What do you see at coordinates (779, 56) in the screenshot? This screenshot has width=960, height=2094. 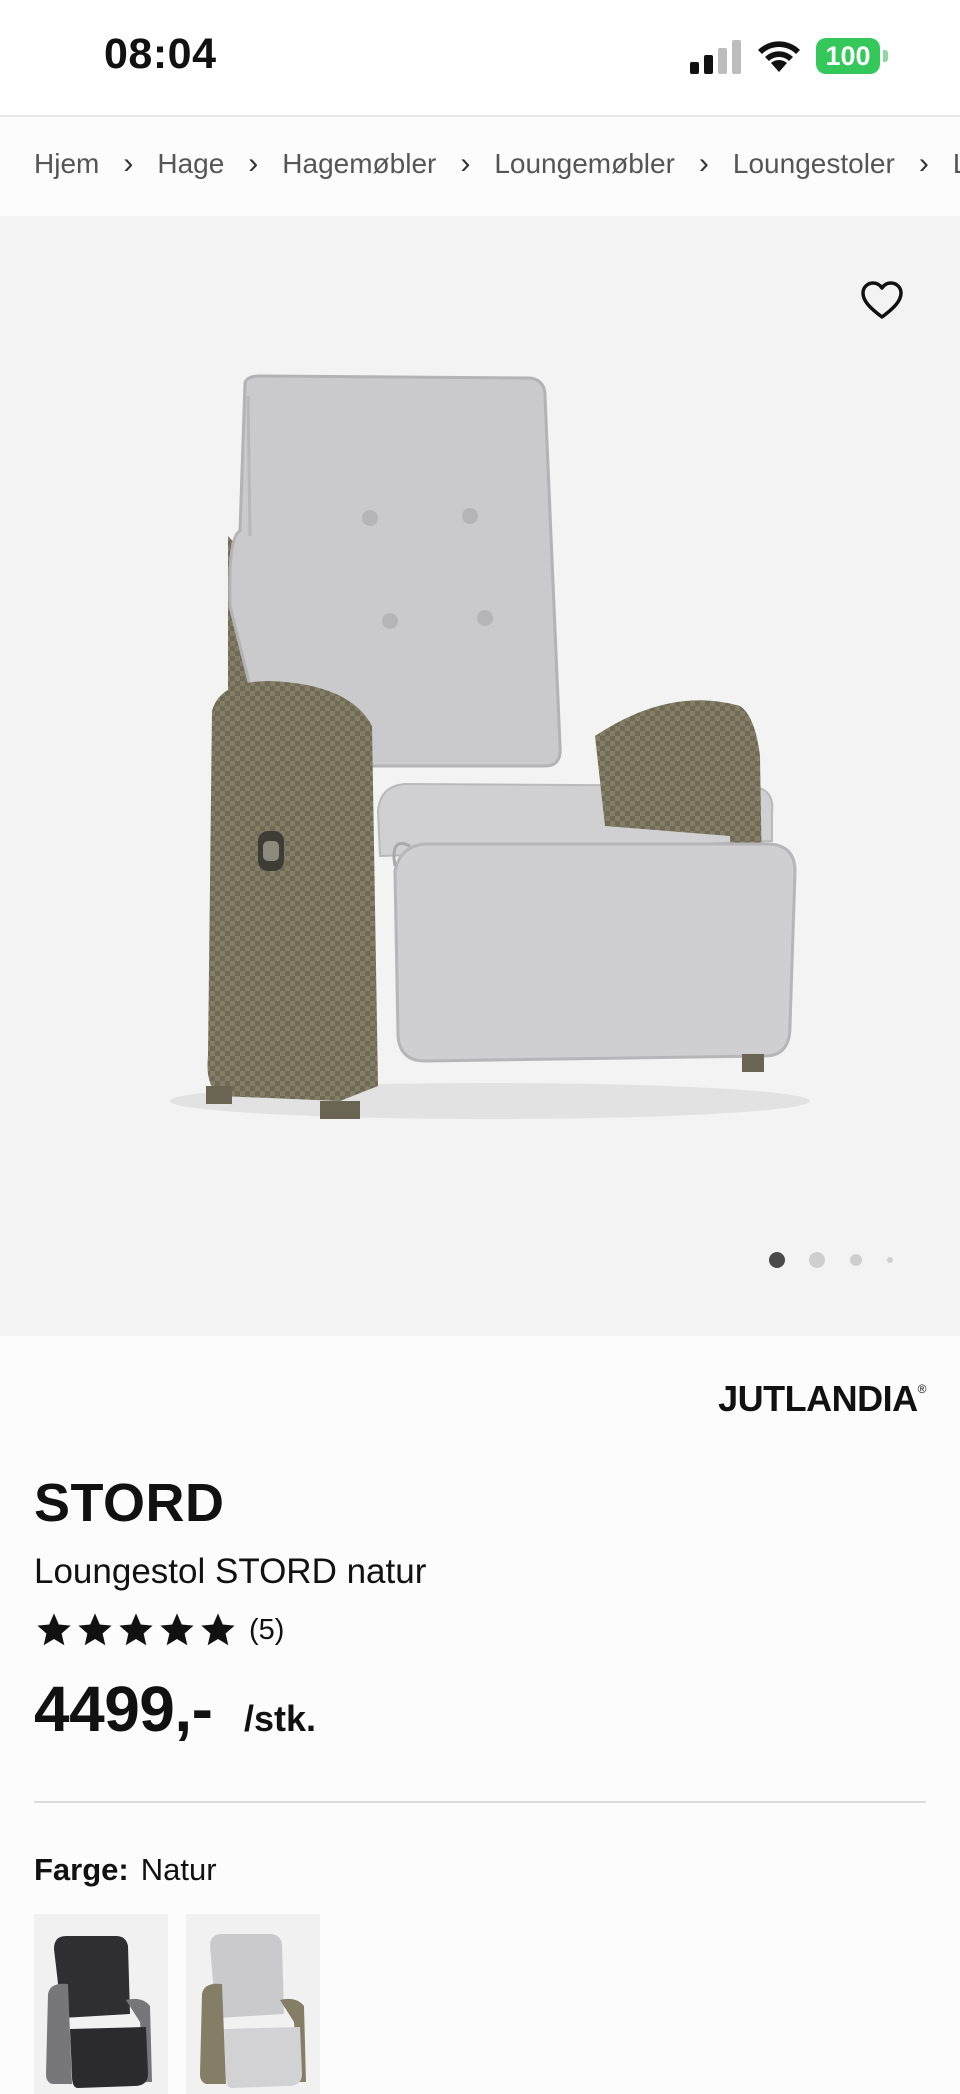 I see `wifi-icon` at bounding box center [779, 56].